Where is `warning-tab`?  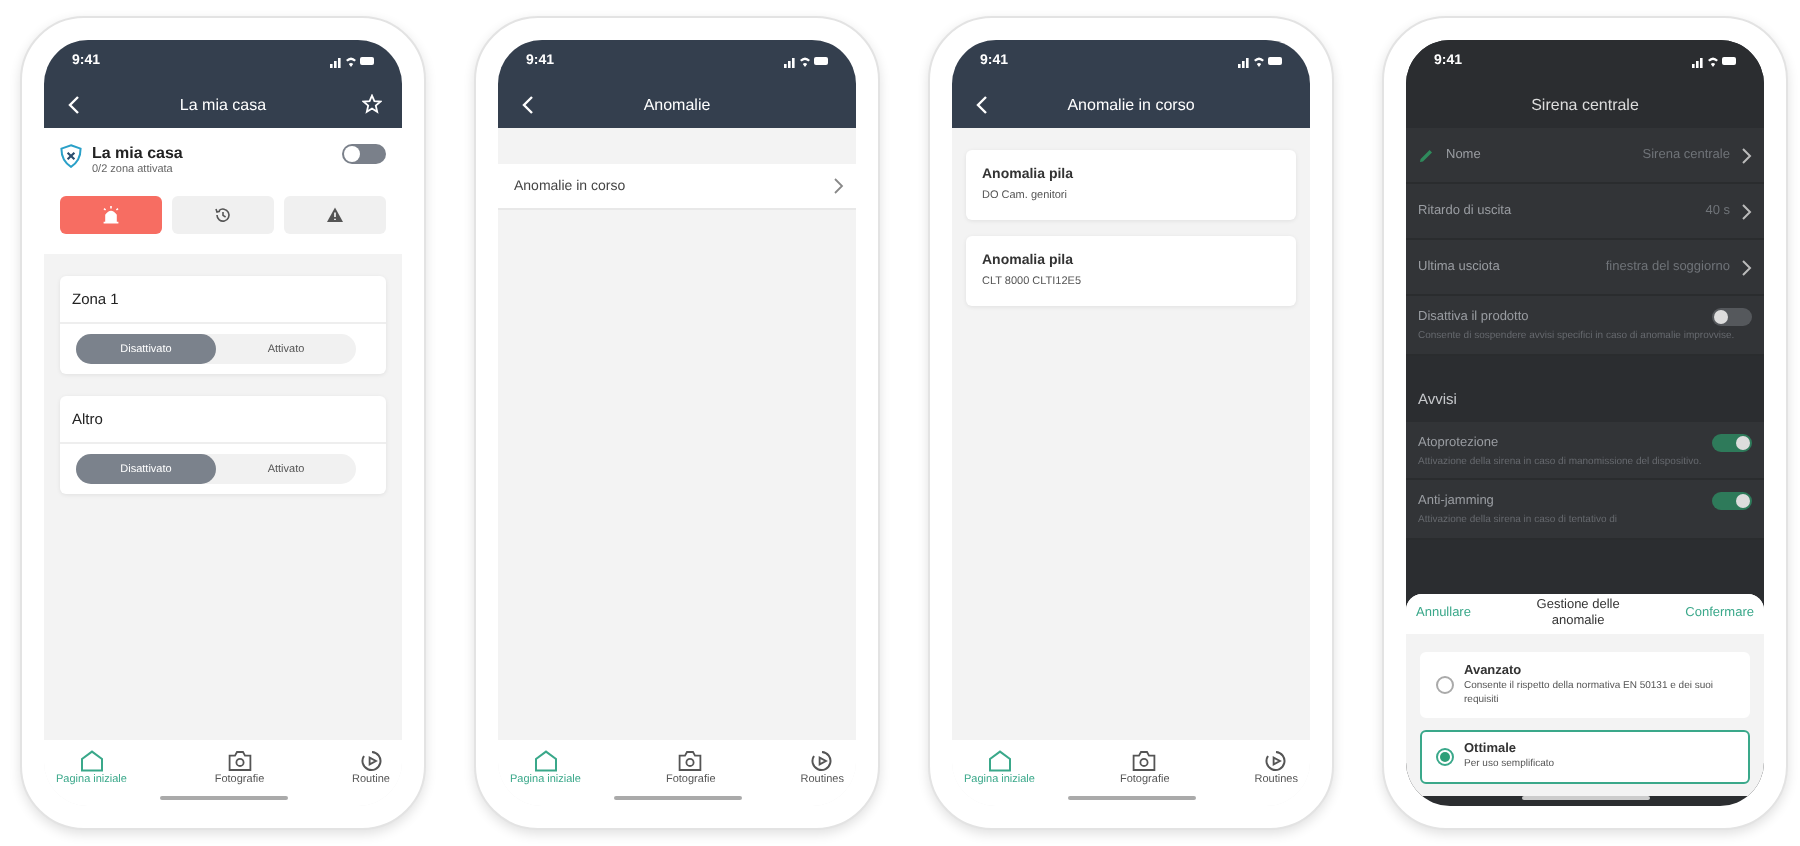
warning-tab is located at coordinates (335, 215).